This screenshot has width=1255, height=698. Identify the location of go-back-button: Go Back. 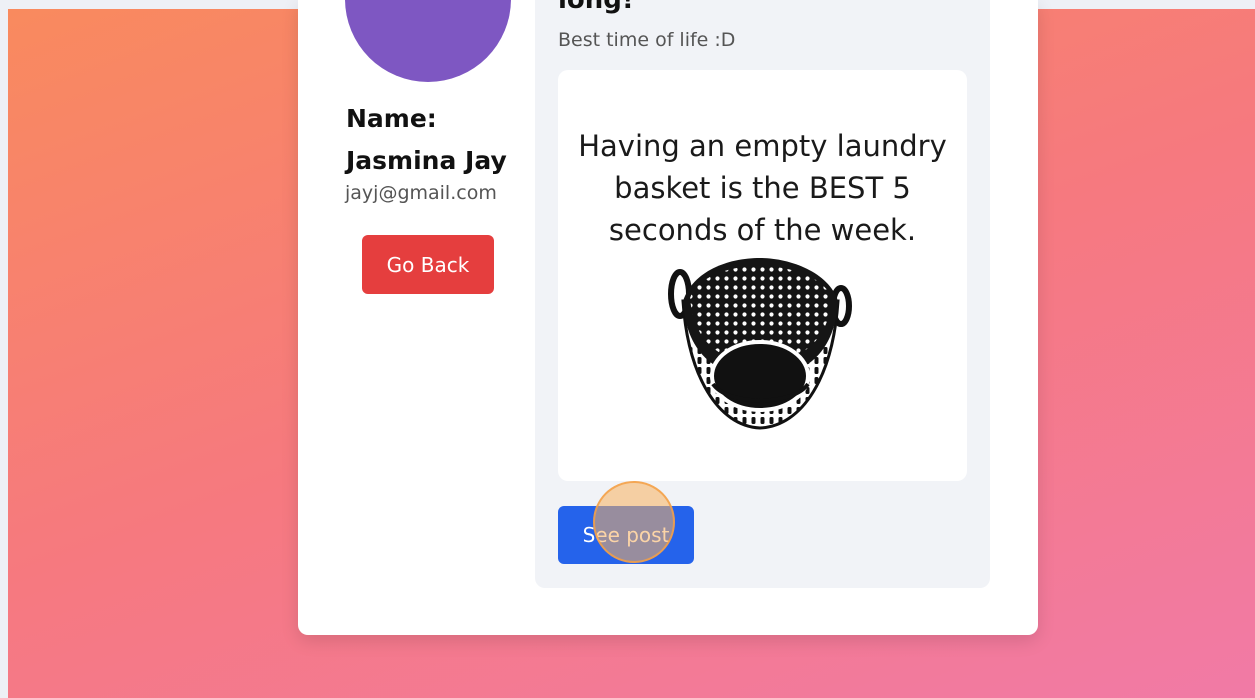
(428, 264).